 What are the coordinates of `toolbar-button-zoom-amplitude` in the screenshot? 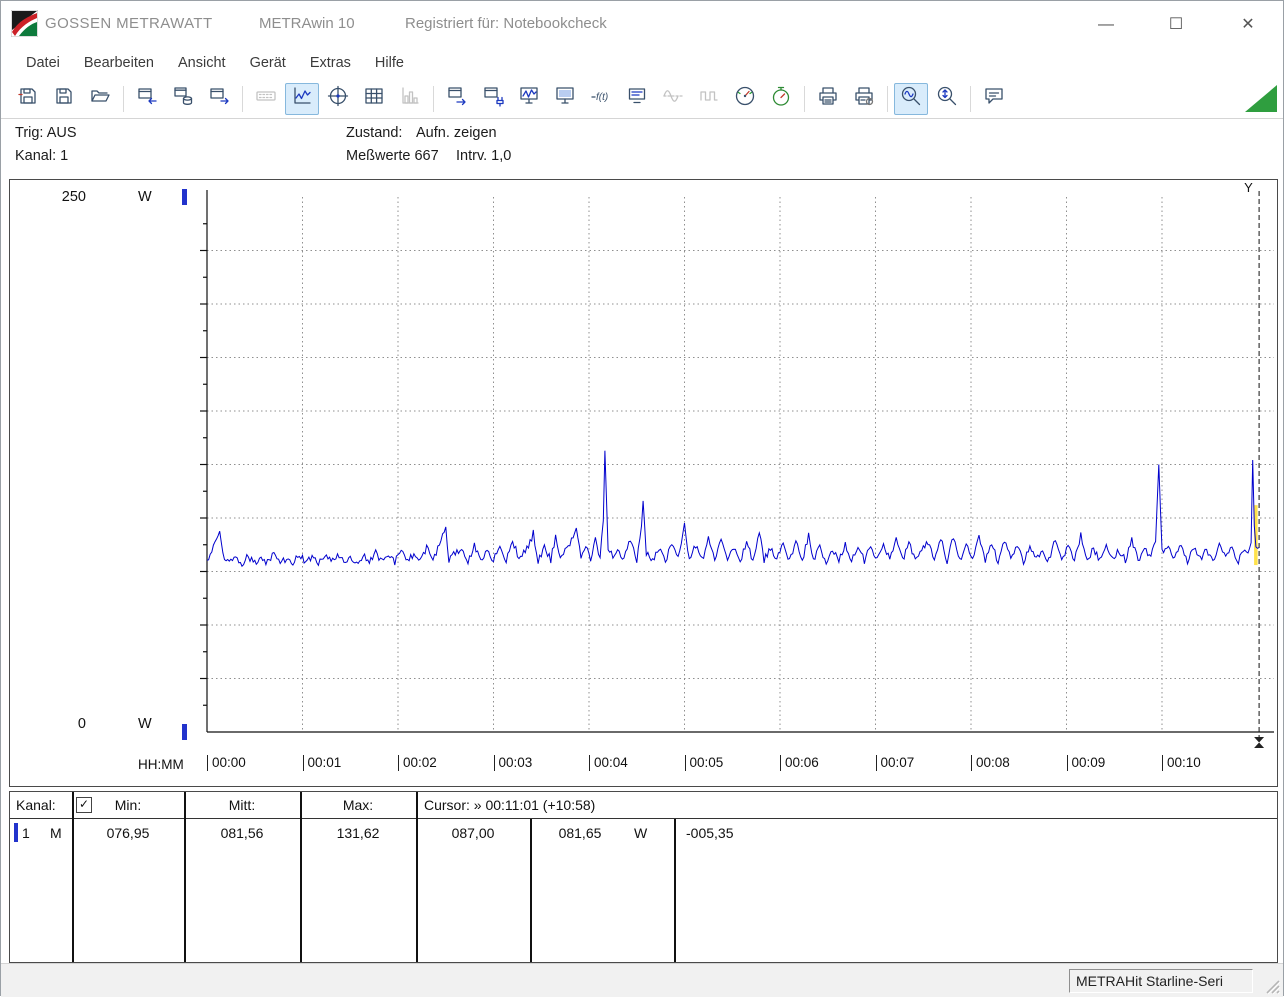 It's located at (947, 99).